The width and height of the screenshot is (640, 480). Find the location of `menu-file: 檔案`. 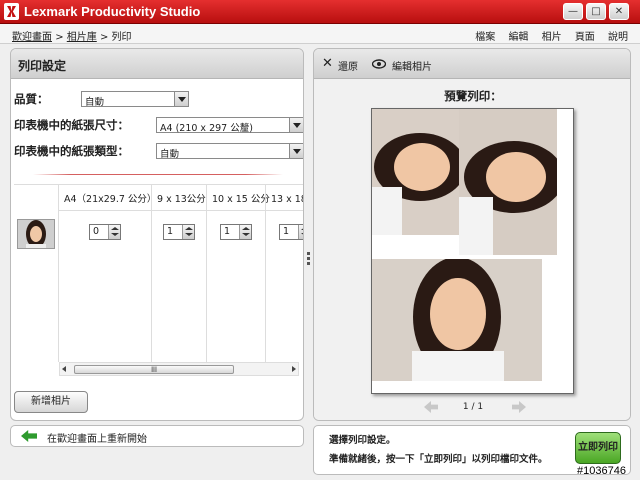

menu-file: 檔案 is located at coordinates (485, 37).